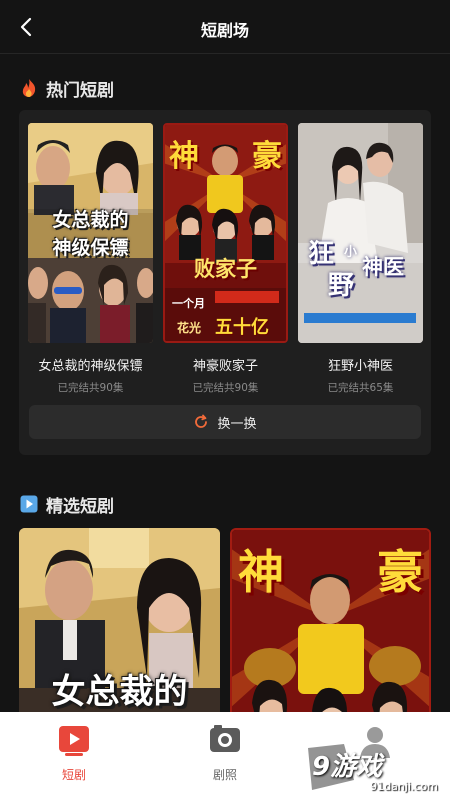 The width and height of the screenshot is (450, 800). I want to click on drama-card-2: 神 豪 败家子 一个月 花光 五十亿 神豪败家子 已完结共90集, so click(225, 259).